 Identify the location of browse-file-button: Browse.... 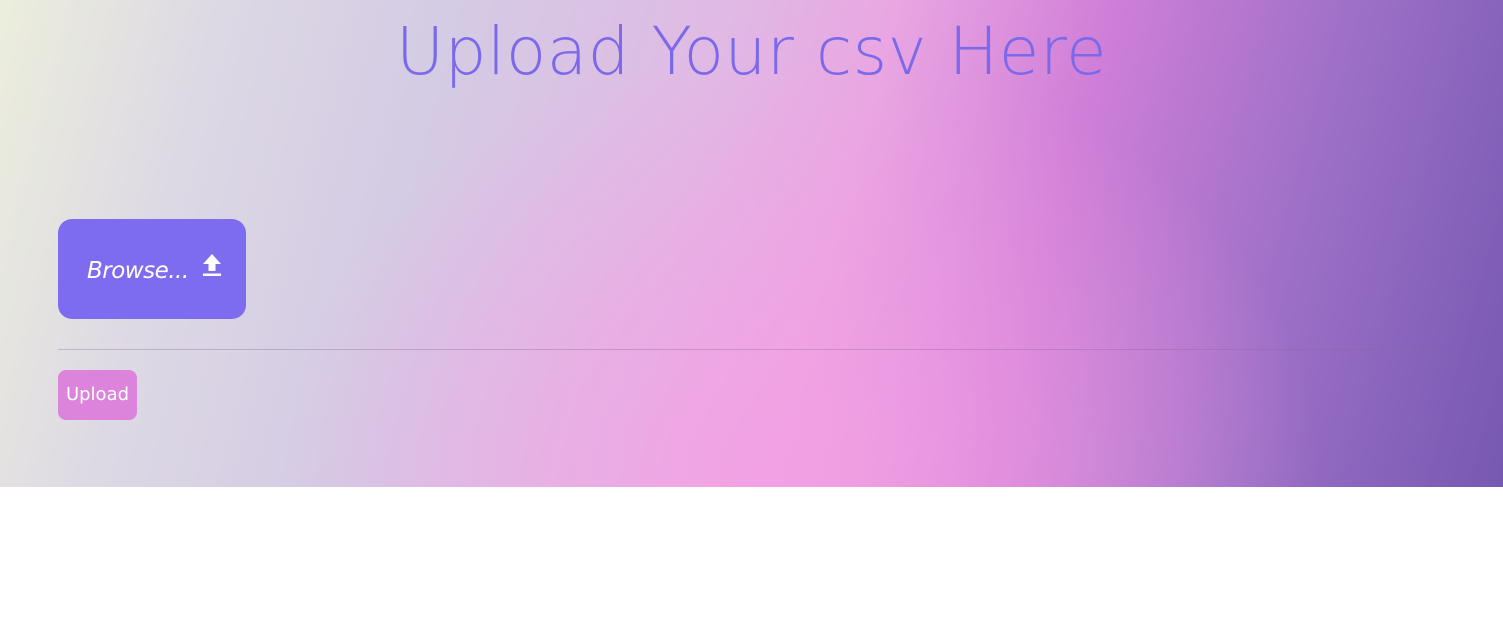
(152, 269).